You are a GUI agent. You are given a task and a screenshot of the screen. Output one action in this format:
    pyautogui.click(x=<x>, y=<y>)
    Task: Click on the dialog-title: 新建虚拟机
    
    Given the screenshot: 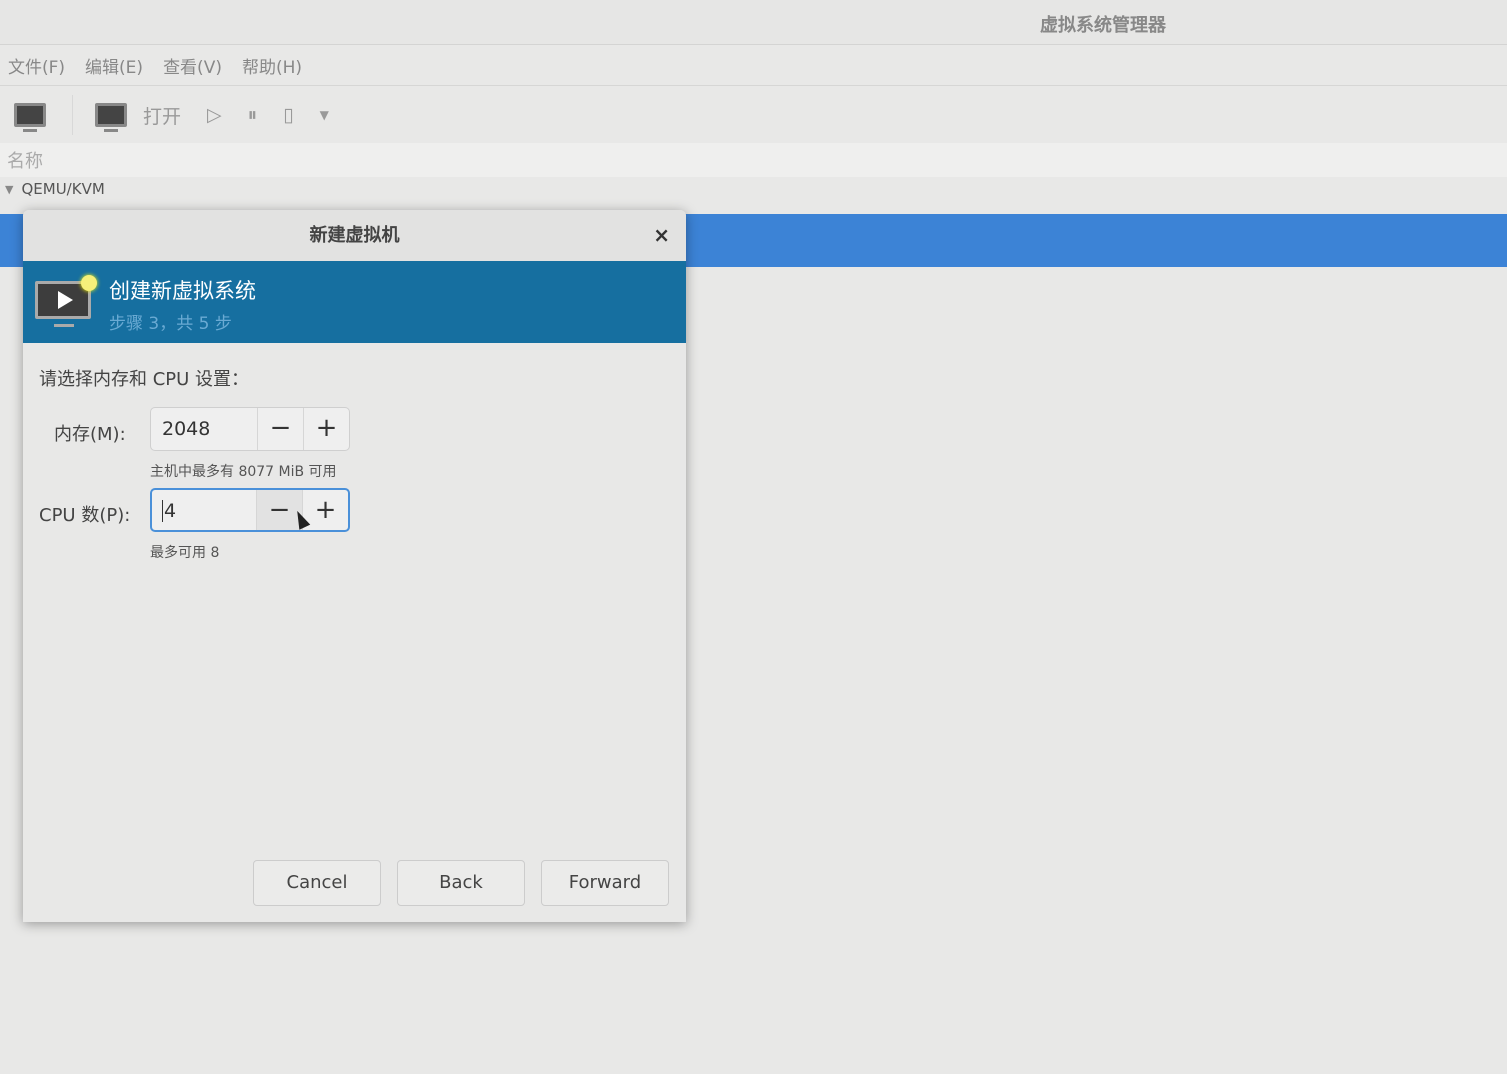 What is the action you would take?
    pyautogui.click(x=354, y=235)
    